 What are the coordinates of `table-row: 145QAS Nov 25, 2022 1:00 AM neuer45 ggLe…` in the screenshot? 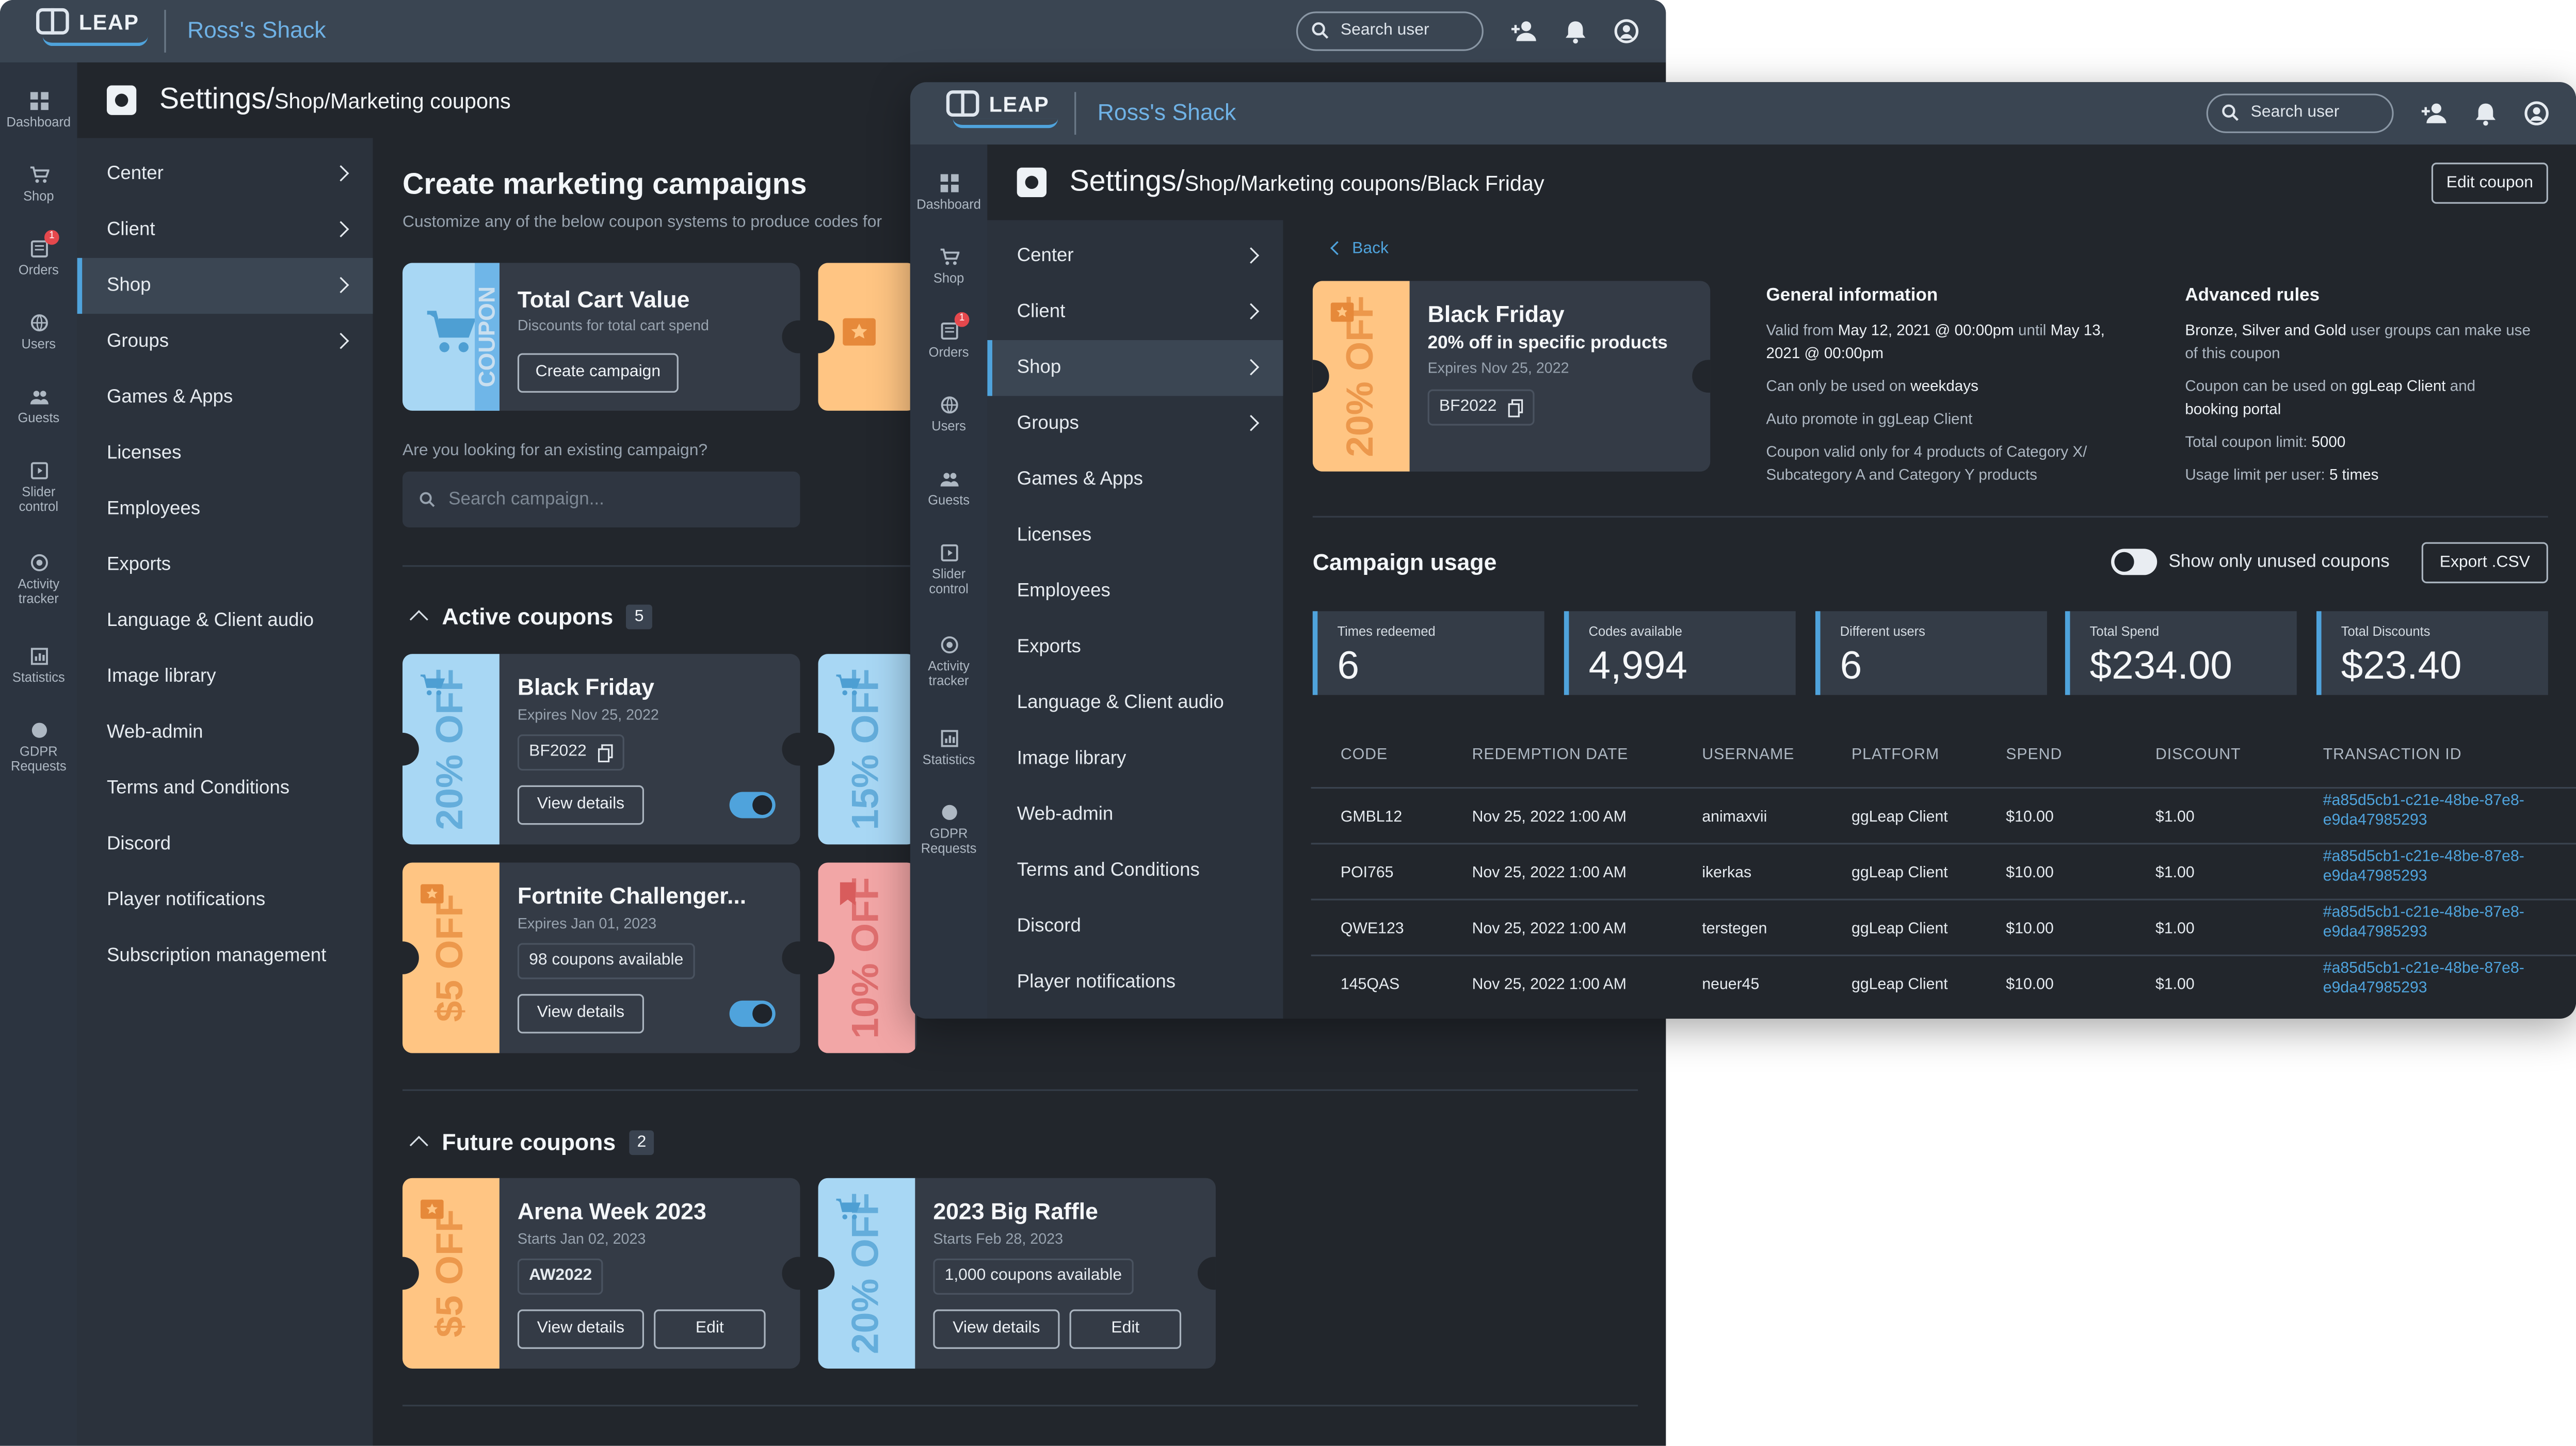 It's located at (1944, 983).